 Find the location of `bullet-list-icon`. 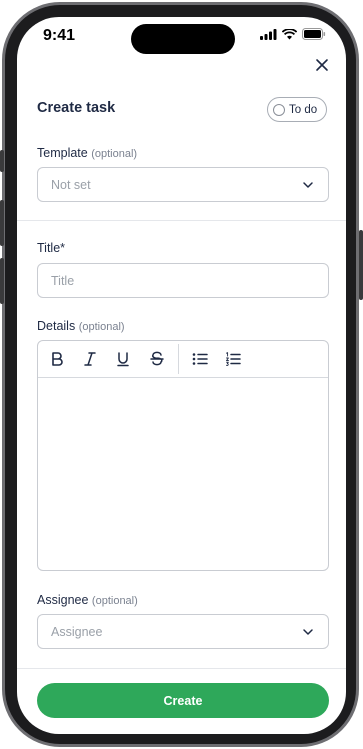

bullet-list-icon is located at coordinates (200, 359).